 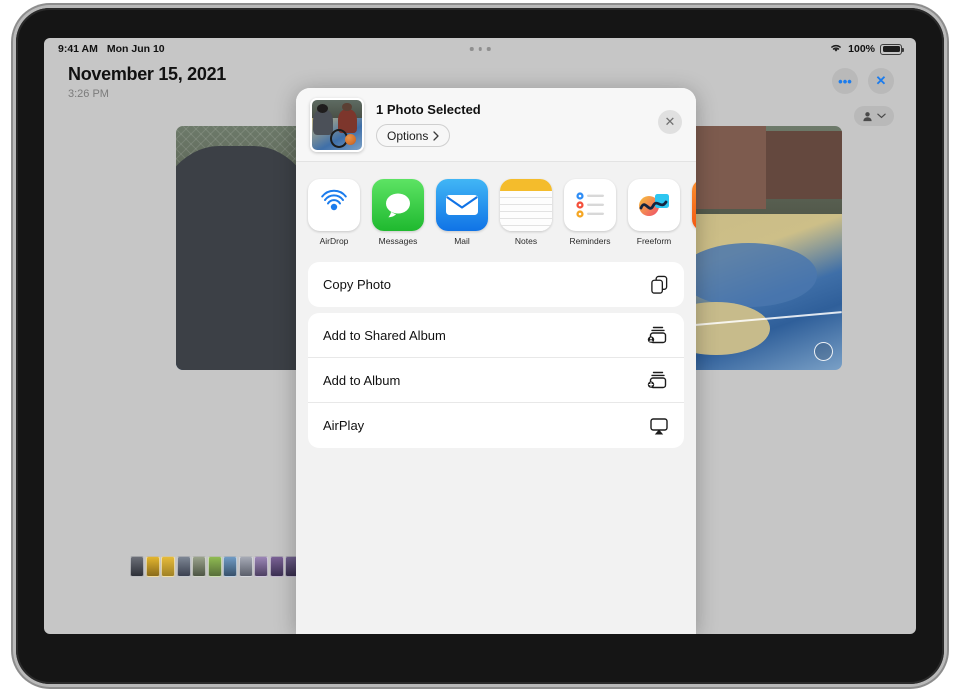 What do you see at coordinates (881, 81) in the screenshot?
I see `close-view-button: ✕` at bounding box center [881, 81].